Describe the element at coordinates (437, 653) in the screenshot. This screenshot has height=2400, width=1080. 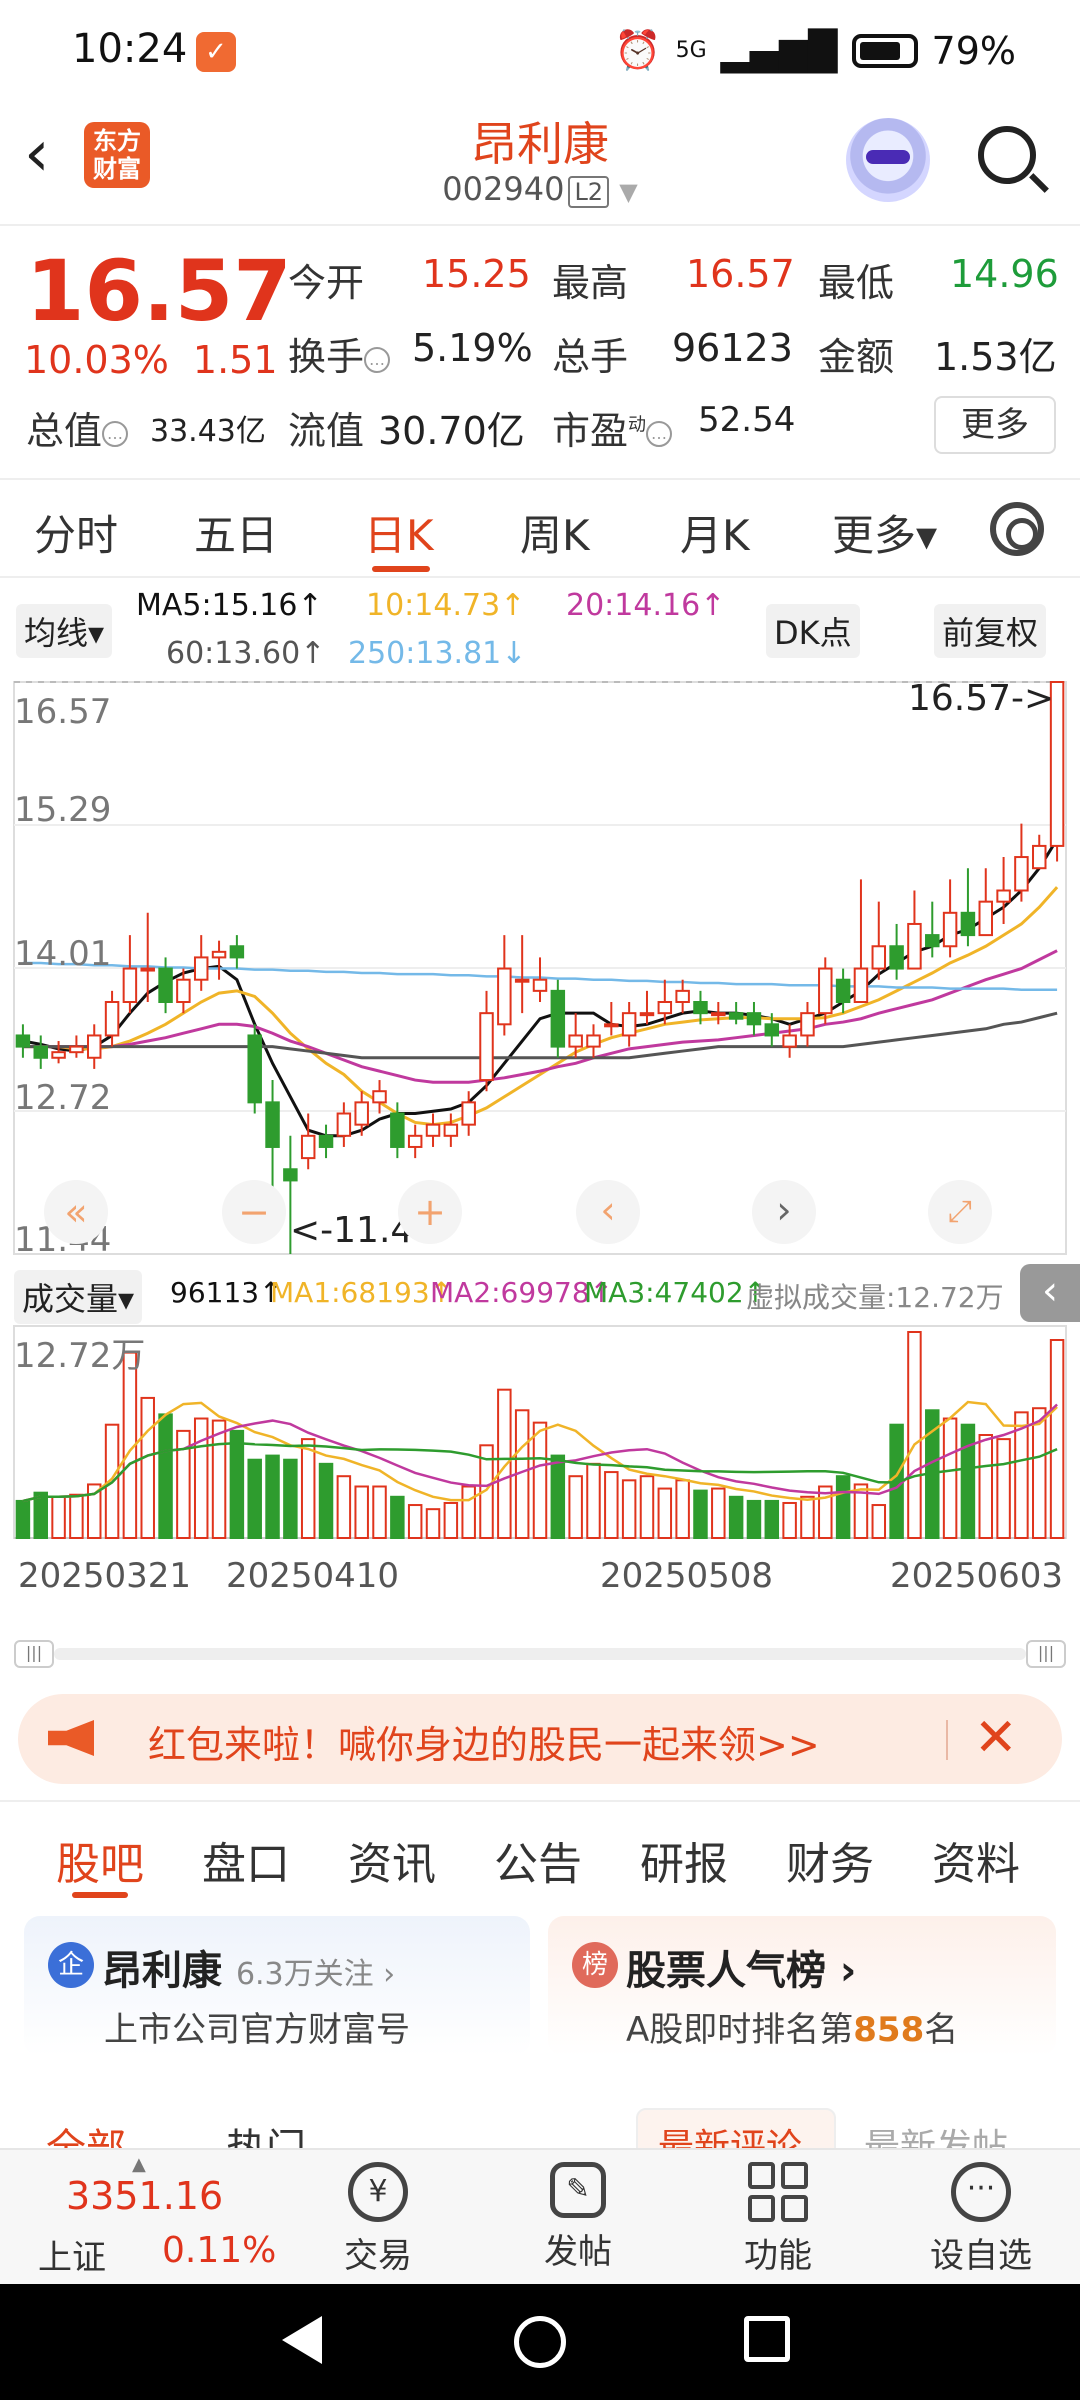
I see `ma250-value: 250:13.81↓` at that location.